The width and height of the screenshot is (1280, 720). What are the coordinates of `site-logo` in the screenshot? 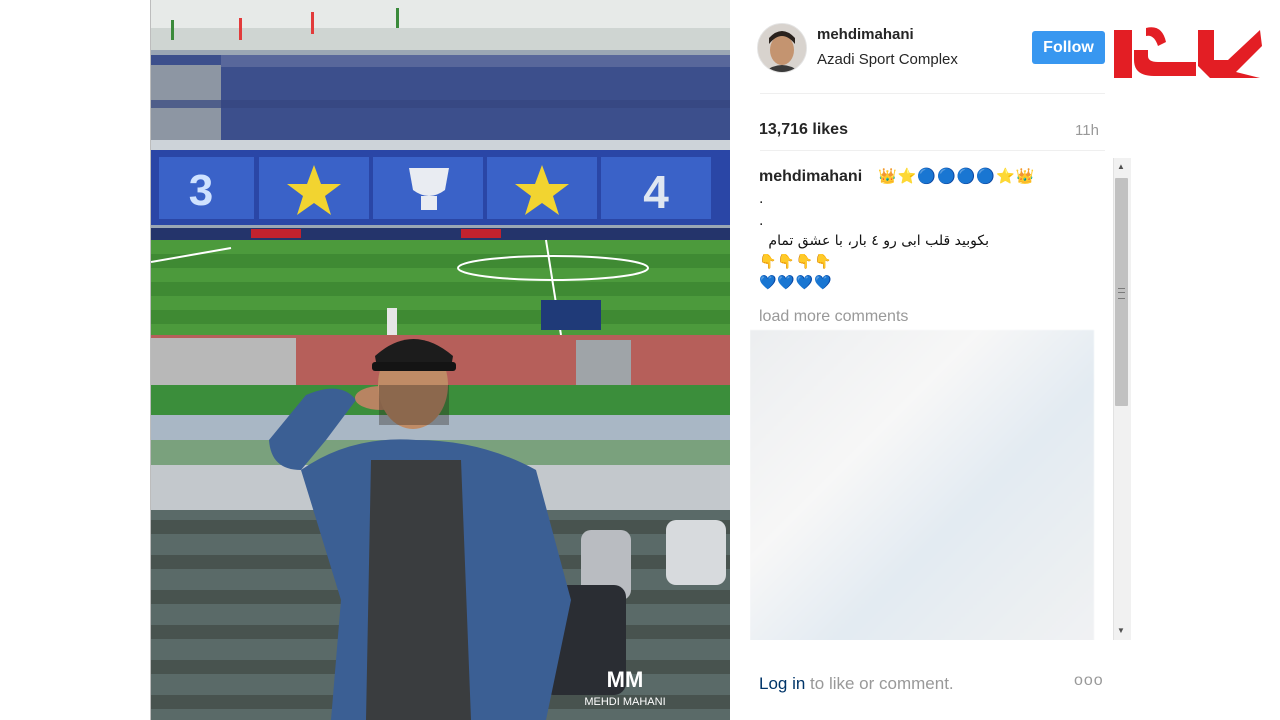 It's located at (1187, 52).